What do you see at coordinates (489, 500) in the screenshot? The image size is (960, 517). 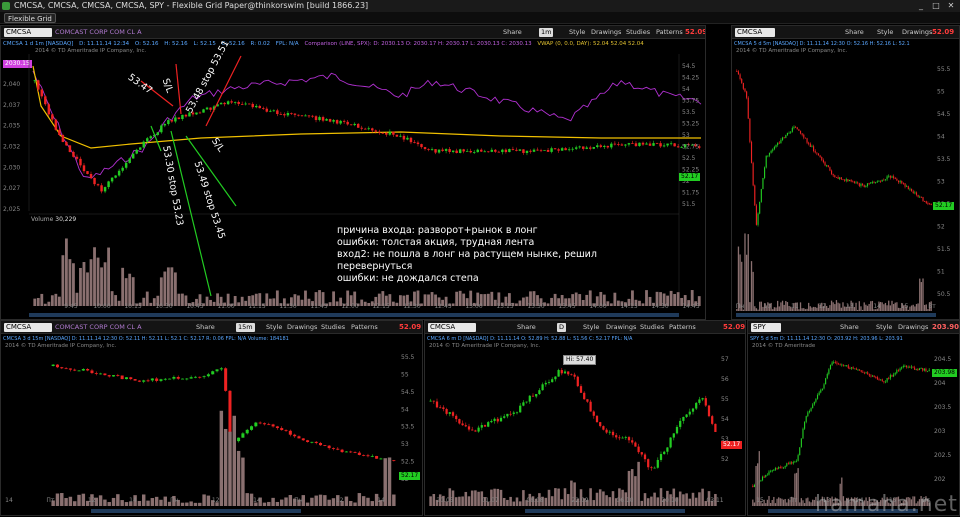 I see `time-axis-label: 01.07` at bounding box center [489, 500].